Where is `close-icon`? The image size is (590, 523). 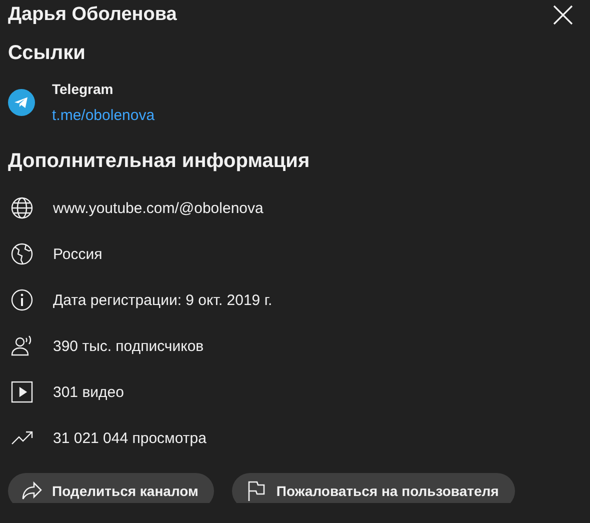
close-icon is located at coordinates (563, 15).